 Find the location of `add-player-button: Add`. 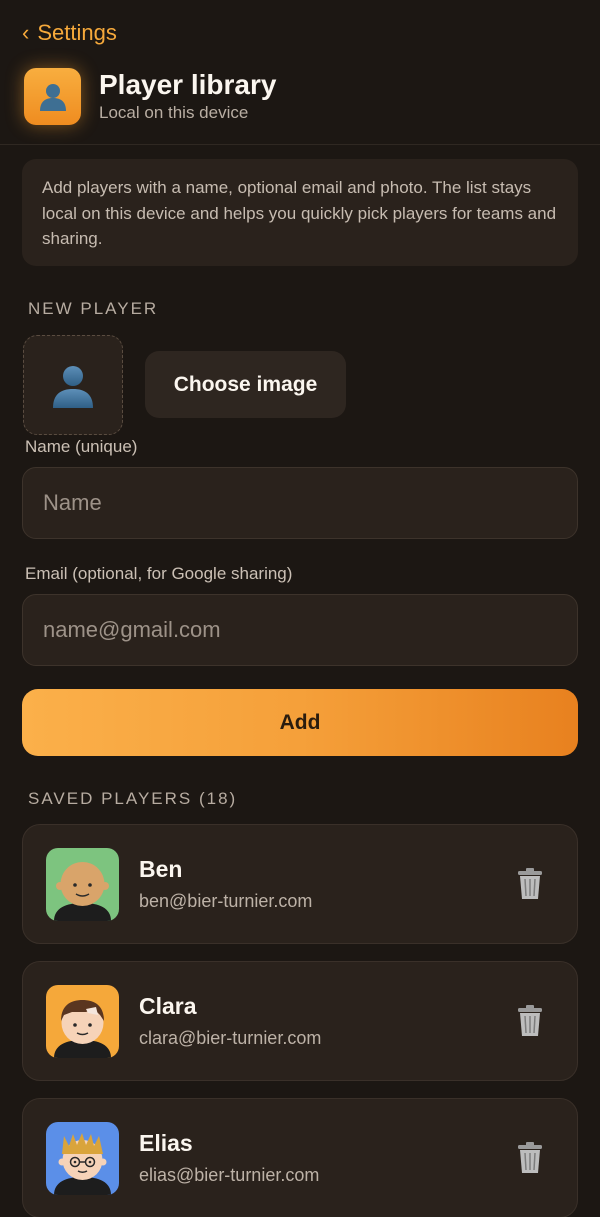

add-player-button: Add is located at coordinates (300, 722).